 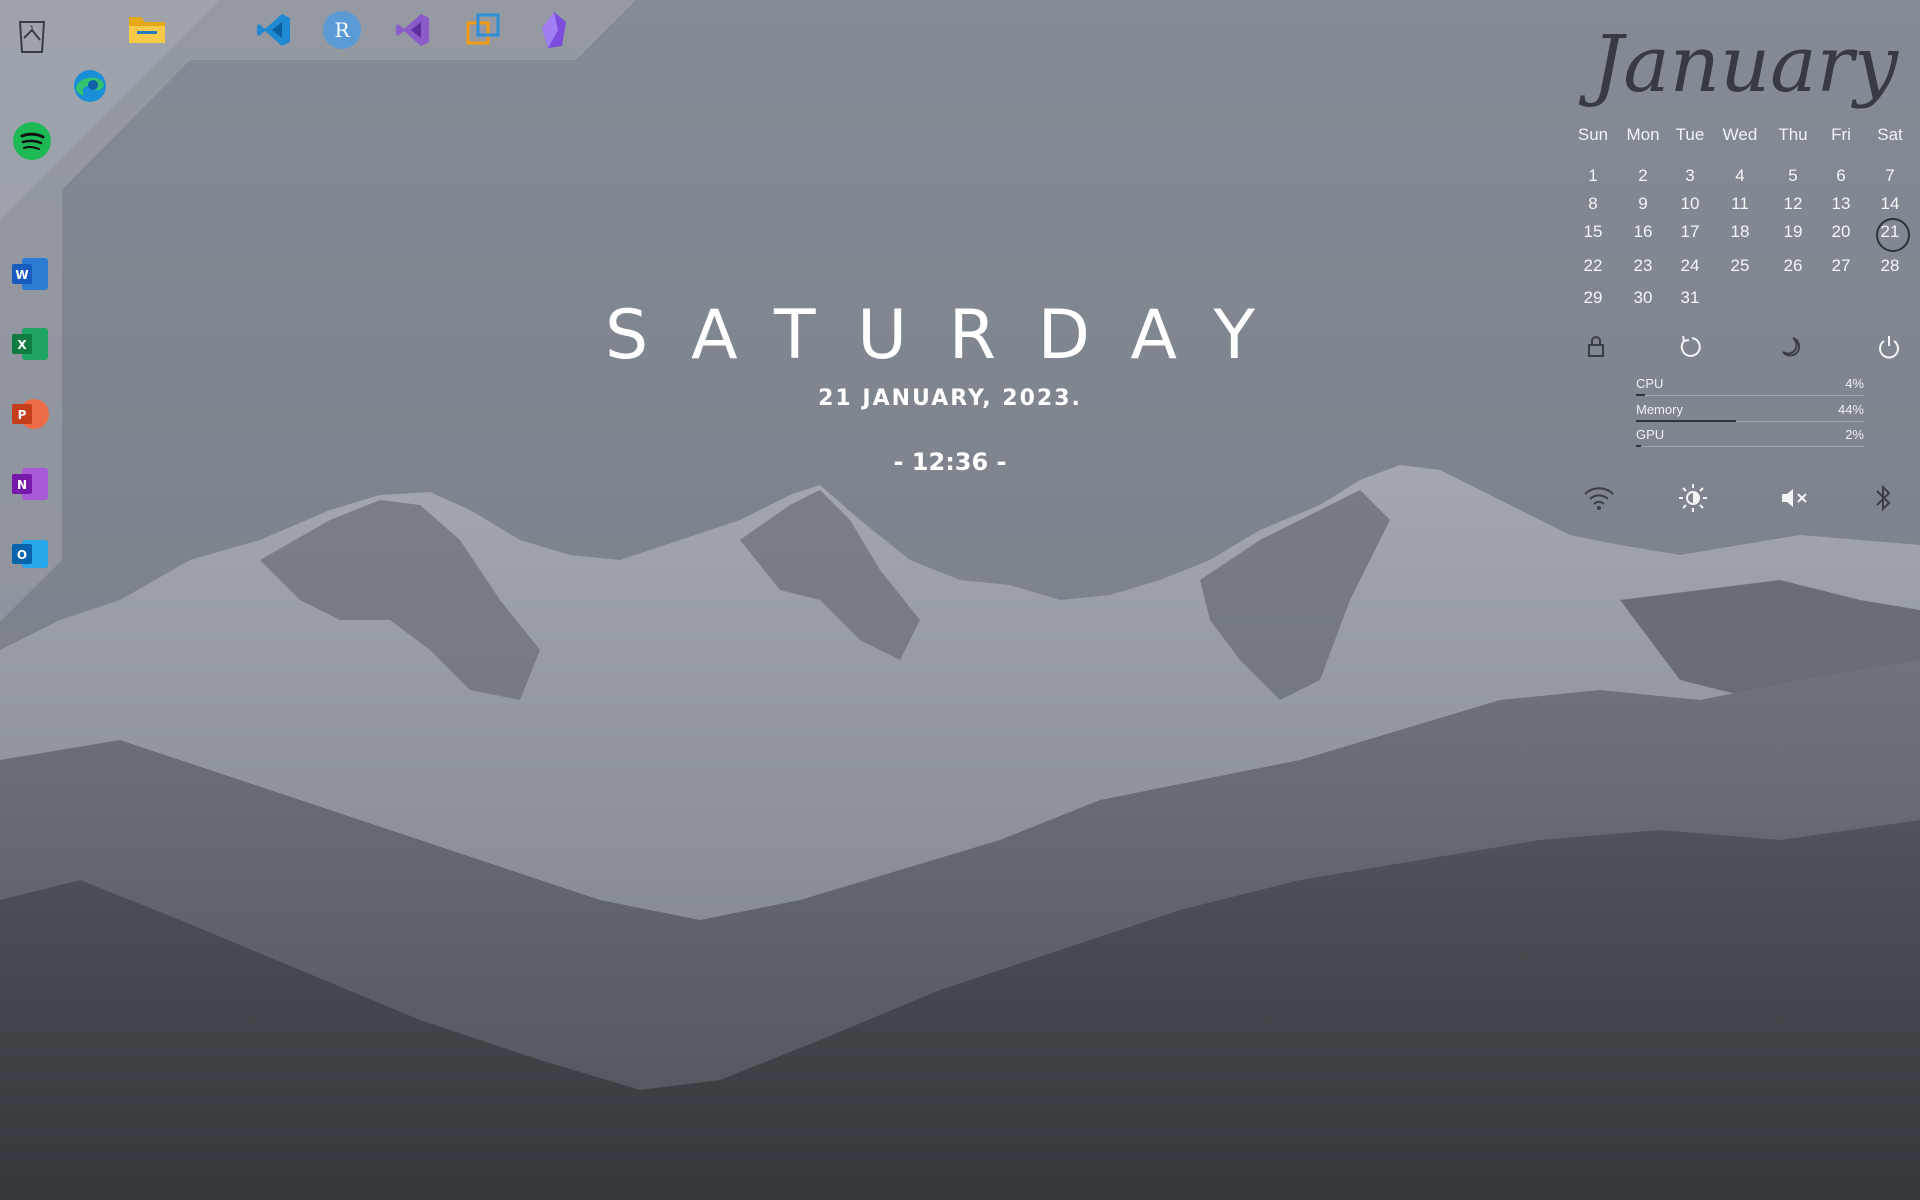 What do you see at coordinates (1596, 347) in the screenshot?
I see `lock-icon` at bounding box center [1596, 347].